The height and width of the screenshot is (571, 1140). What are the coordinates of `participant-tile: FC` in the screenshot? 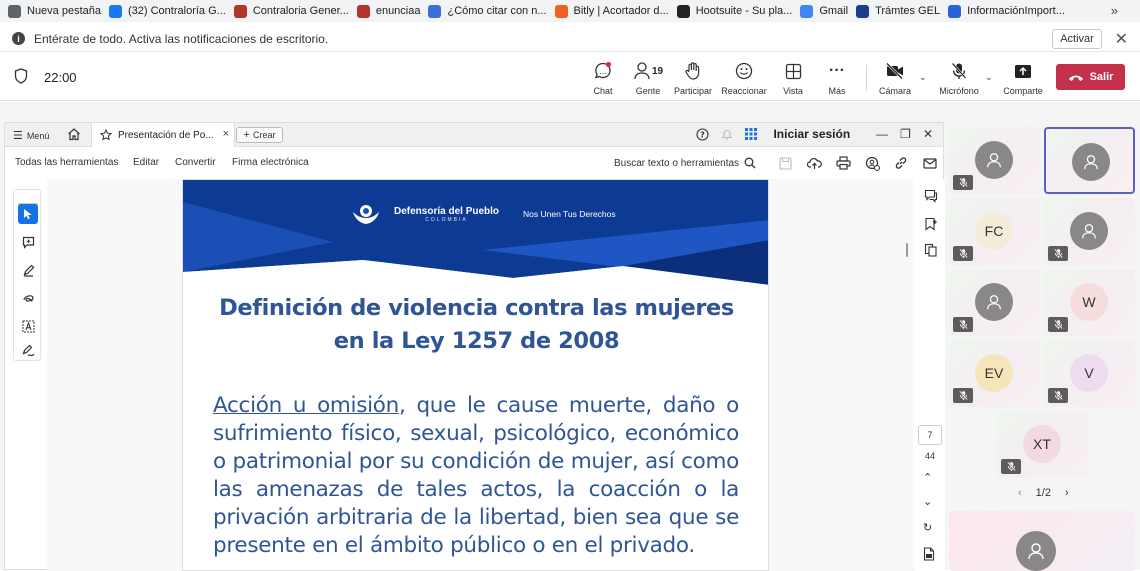 It's located at (994, 231).